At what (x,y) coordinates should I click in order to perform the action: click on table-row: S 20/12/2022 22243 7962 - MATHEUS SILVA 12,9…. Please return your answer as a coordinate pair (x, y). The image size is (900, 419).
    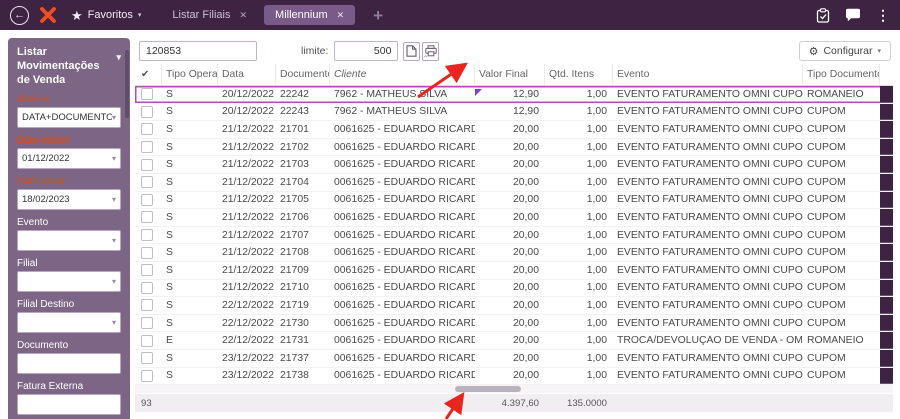
    Looking at the image, I should click on (514, 112).